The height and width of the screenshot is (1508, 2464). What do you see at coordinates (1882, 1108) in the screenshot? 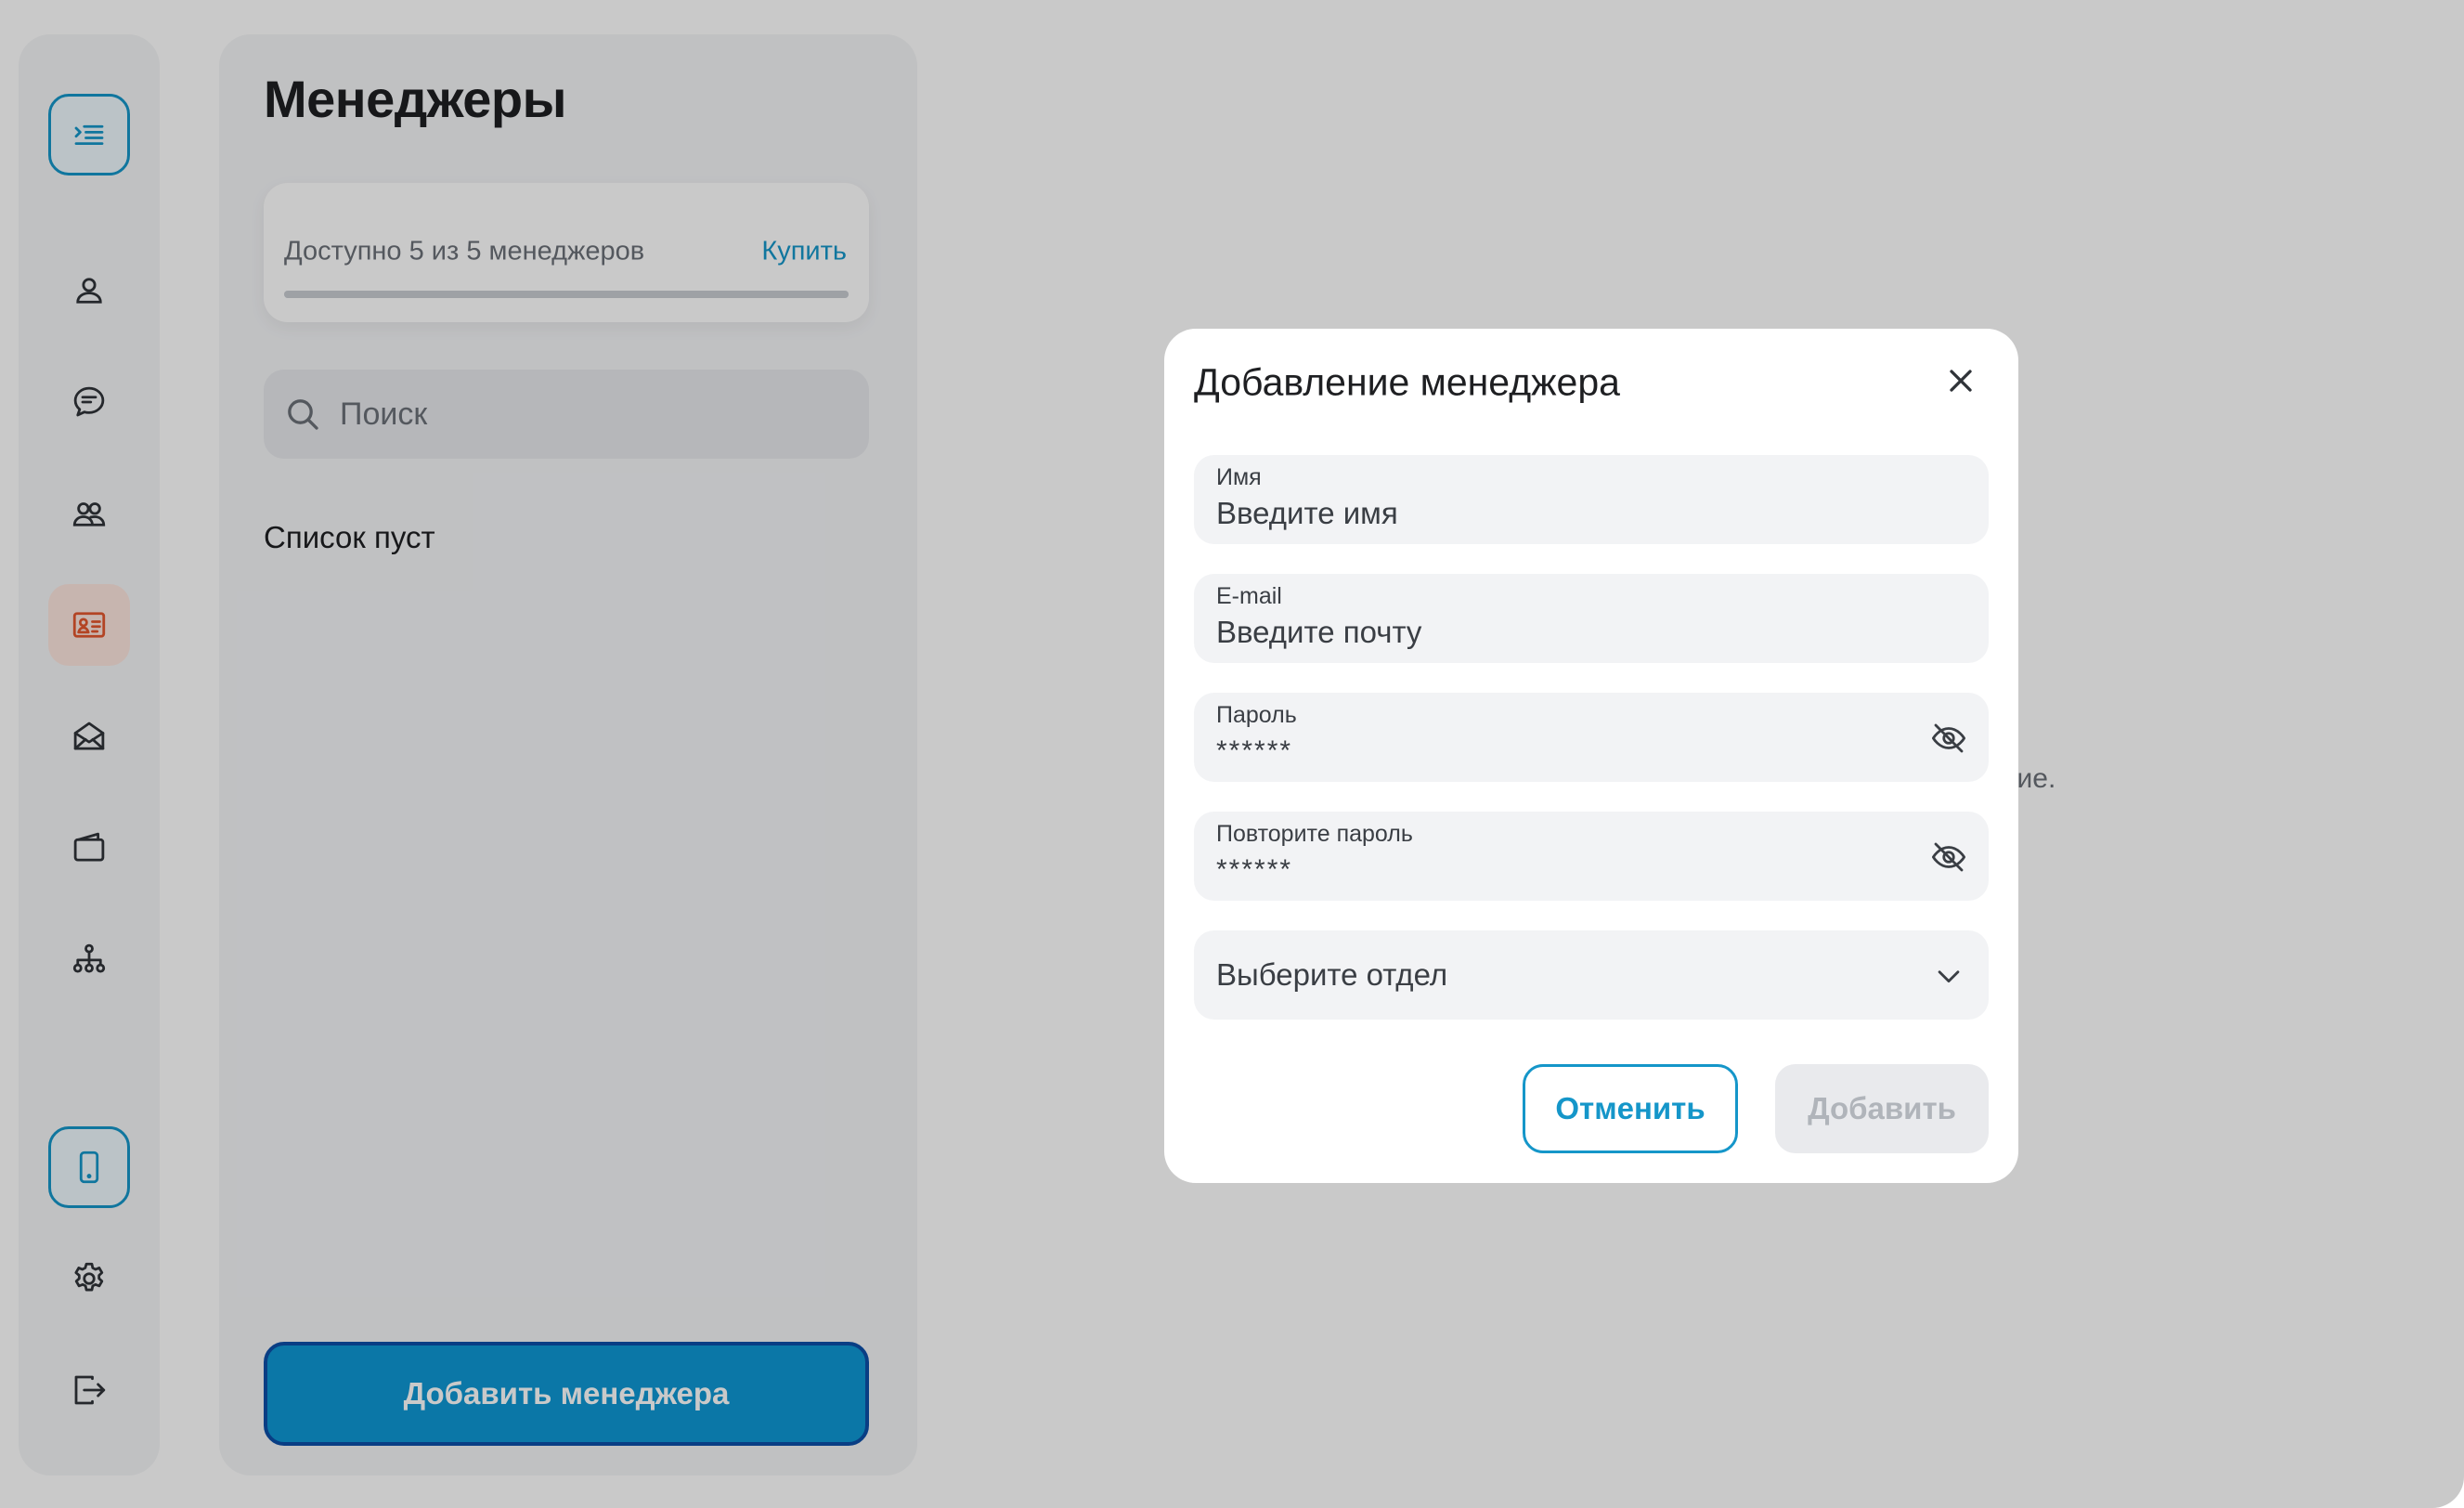
I see `add-button: Добавить` at bounding box center [1882, 1108].